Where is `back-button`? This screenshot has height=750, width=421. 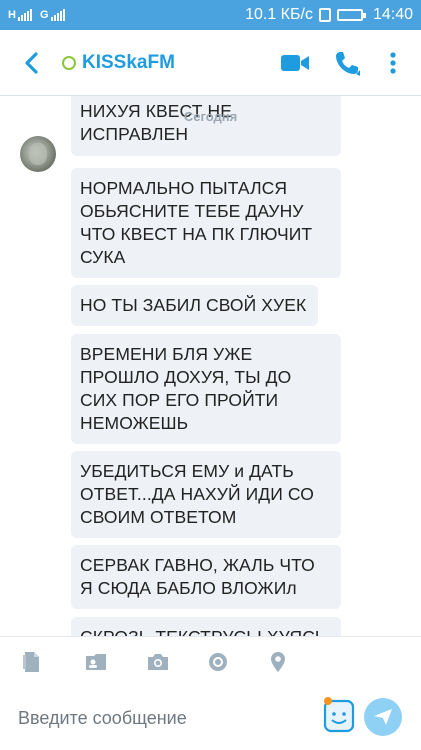
back-button is located at coordinates (31, 63).